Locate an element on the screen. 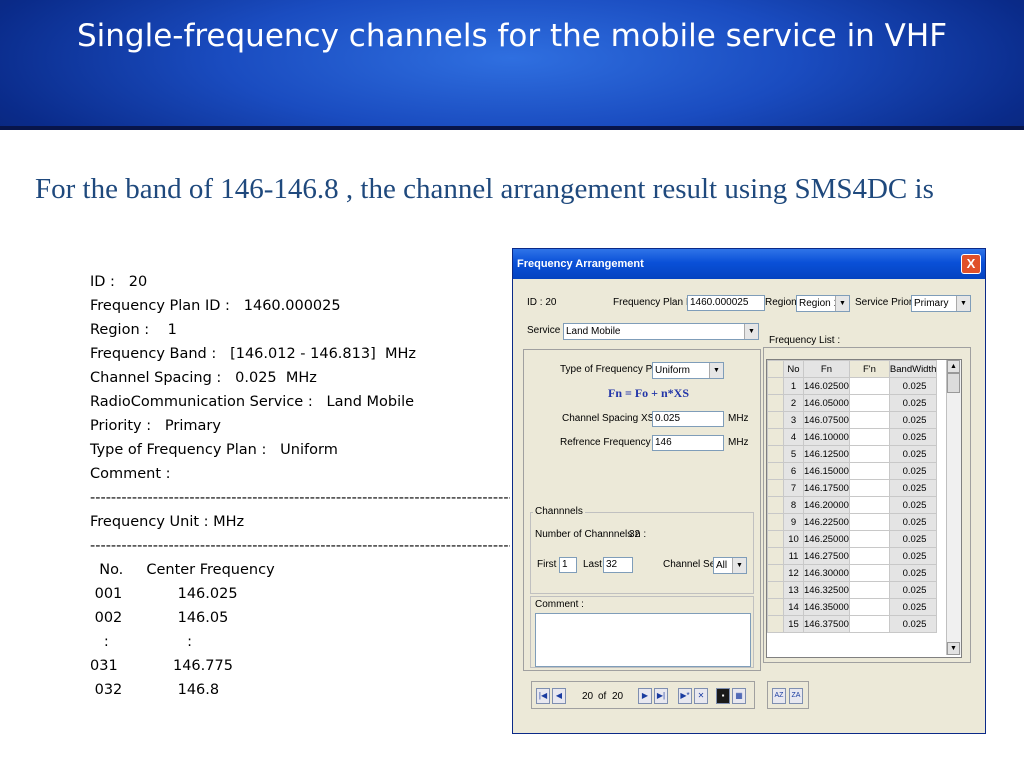 Image resolution: width=1024 pixels, height=768 pixels. save-icon: ▪ is located at coordinates (723, 696).